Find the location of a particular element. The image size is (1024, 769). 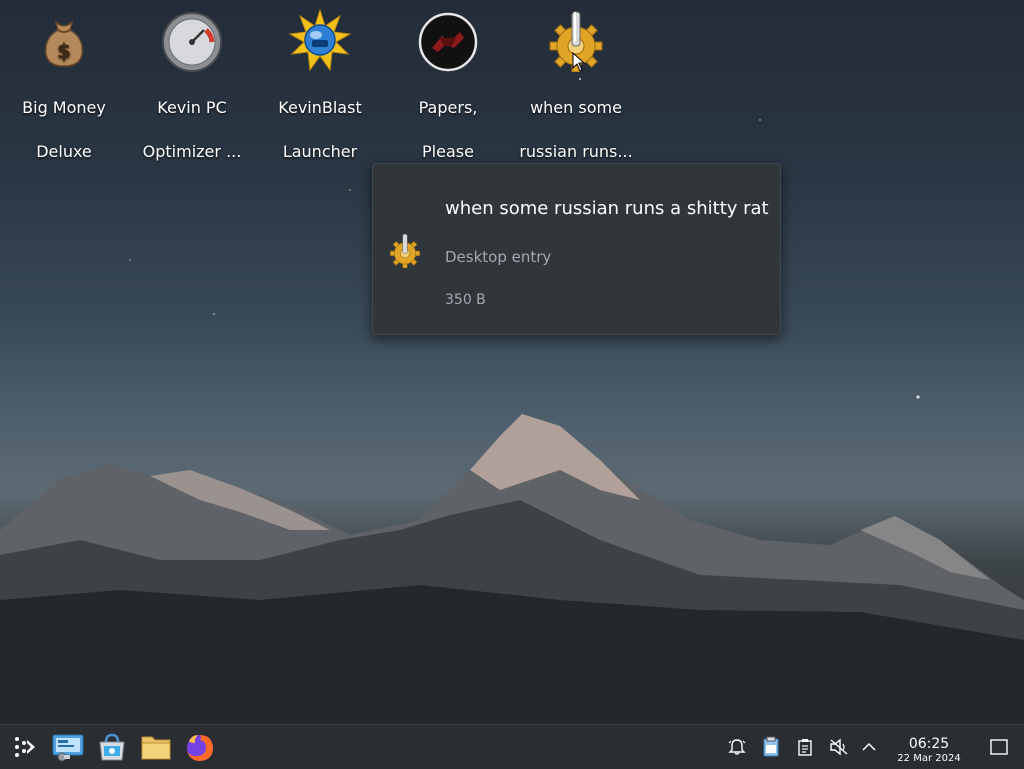

show-desktop-button is located at coordinates (999, 747).